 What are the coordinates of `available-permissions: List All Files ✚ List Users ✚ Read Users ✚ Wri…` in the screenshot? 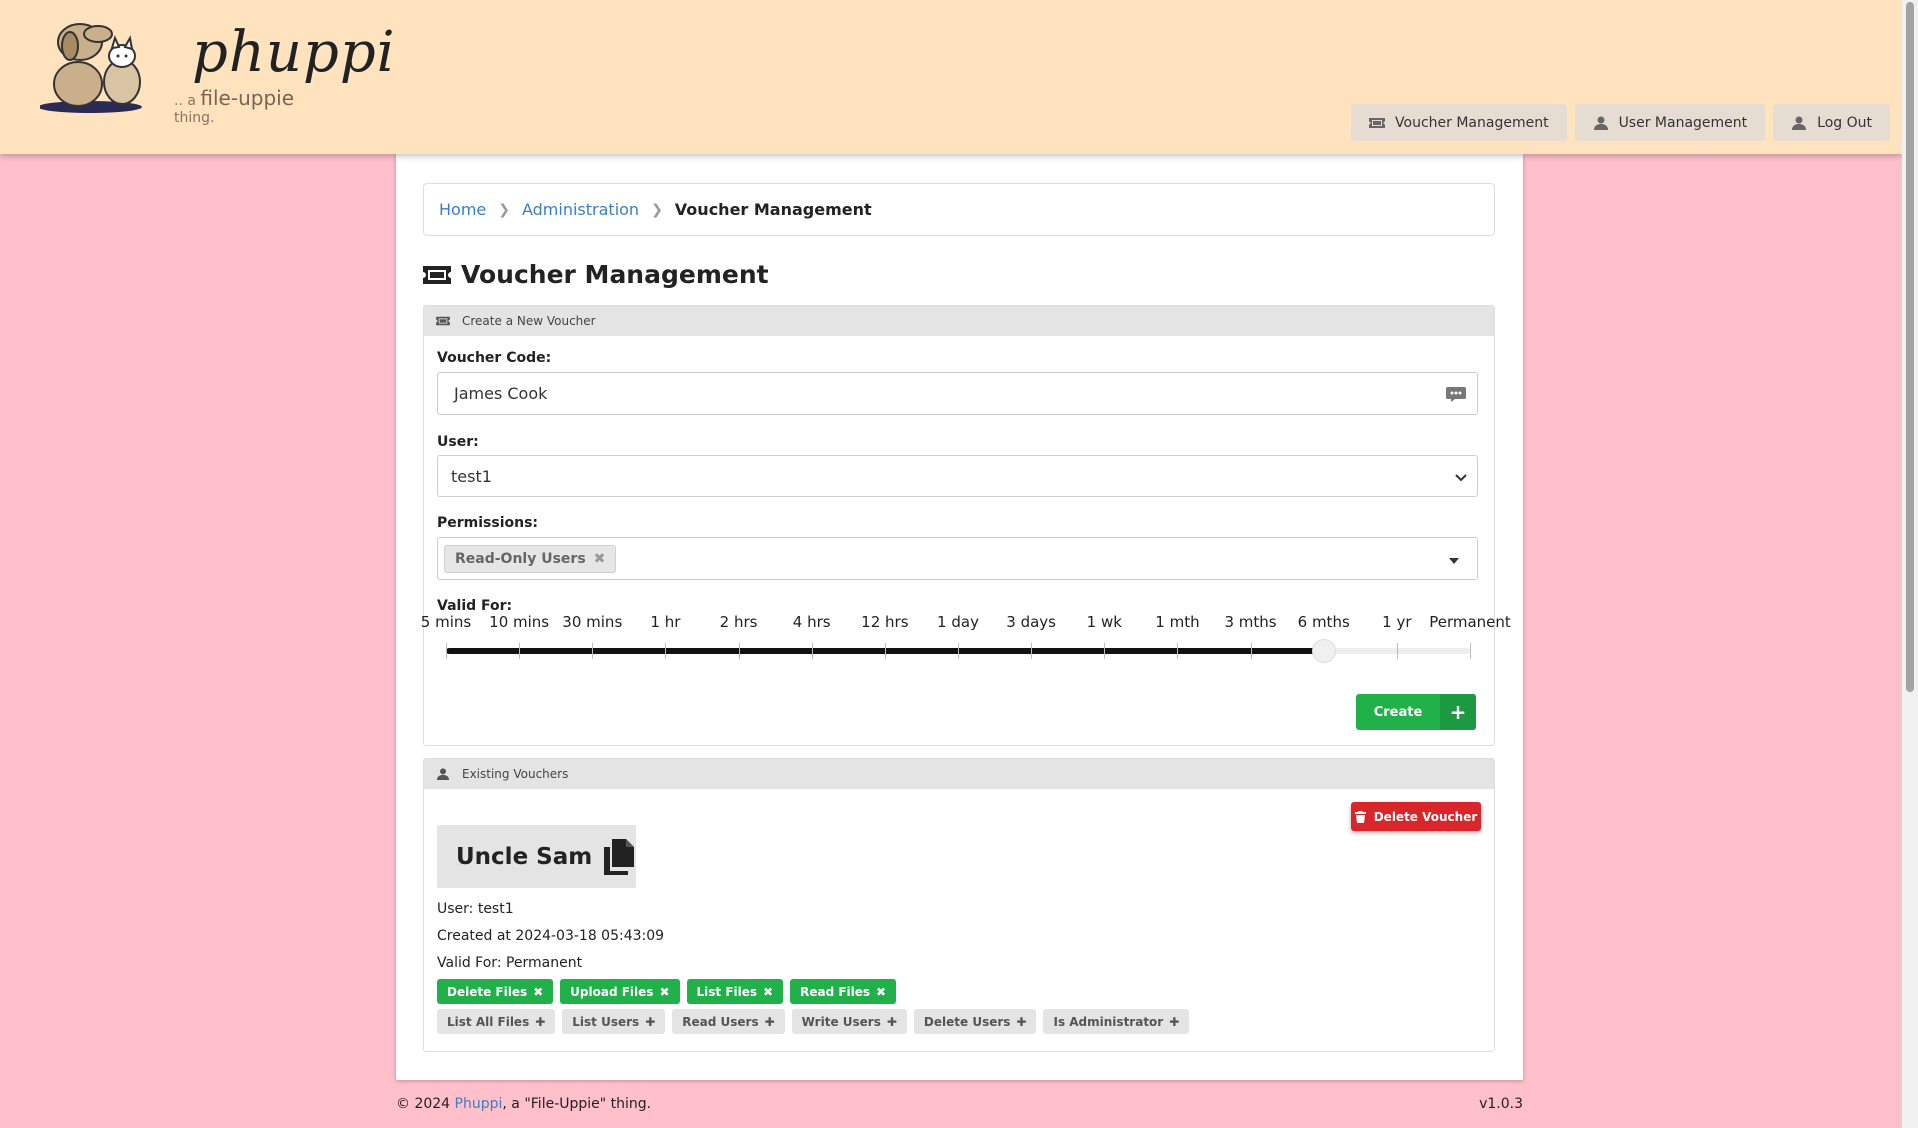 It's located at (813, 1021).